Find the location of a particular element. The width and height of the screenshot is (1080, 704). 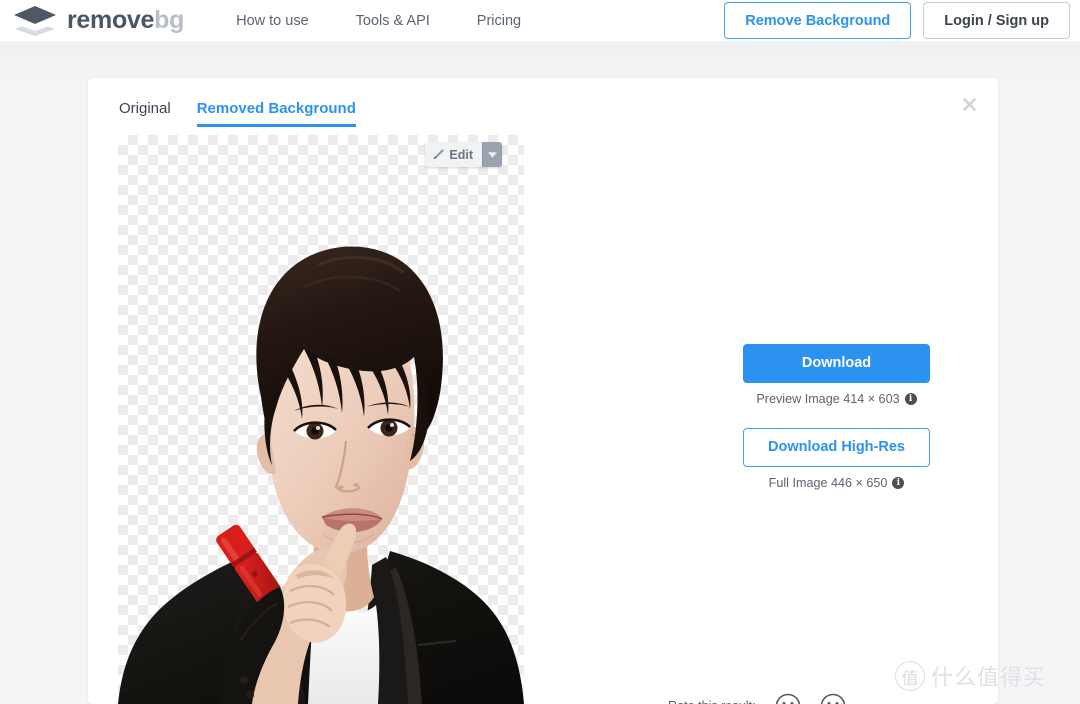

edit-button: Edit is located at coordinates (453, 154).